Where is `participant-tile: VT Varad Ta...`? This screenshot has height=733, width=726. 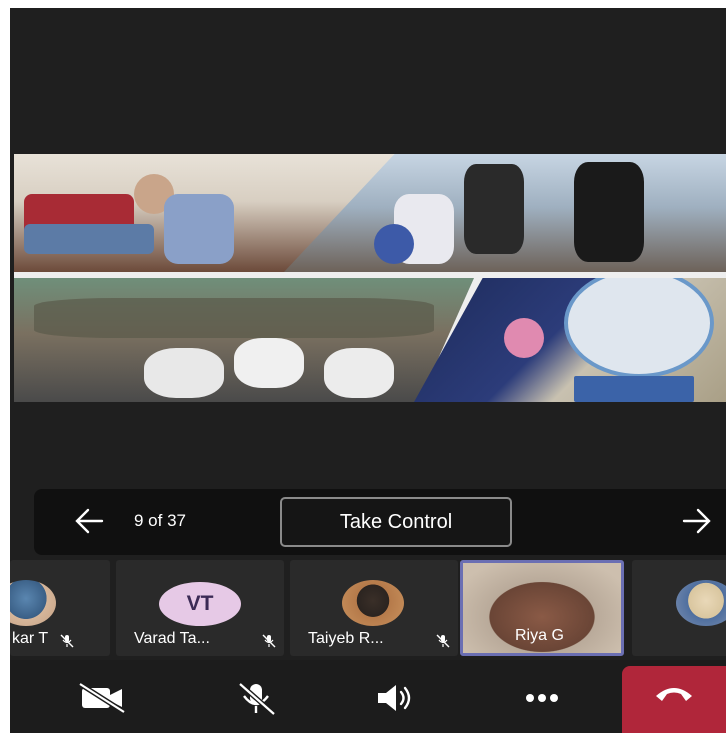 participant-tile: VT Varad Ta... is located at coordinates (200, 608).